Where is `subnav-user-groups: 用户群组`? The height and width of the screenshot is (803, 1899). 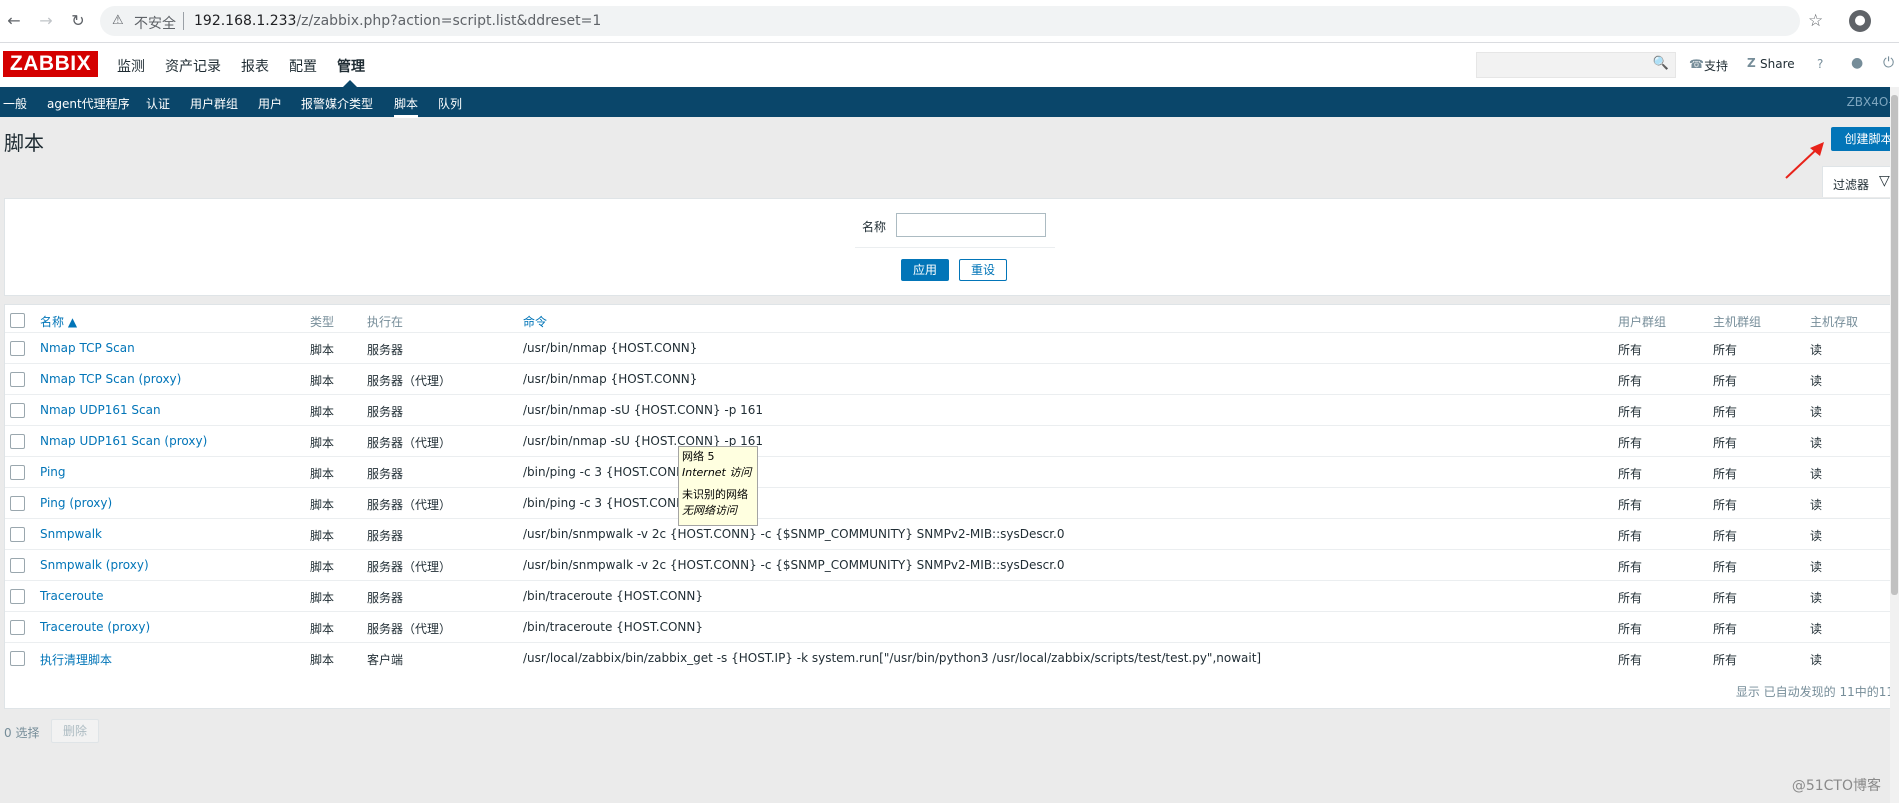 subnav-user-groups: 用户群组 is located at coordinates (214, 103).